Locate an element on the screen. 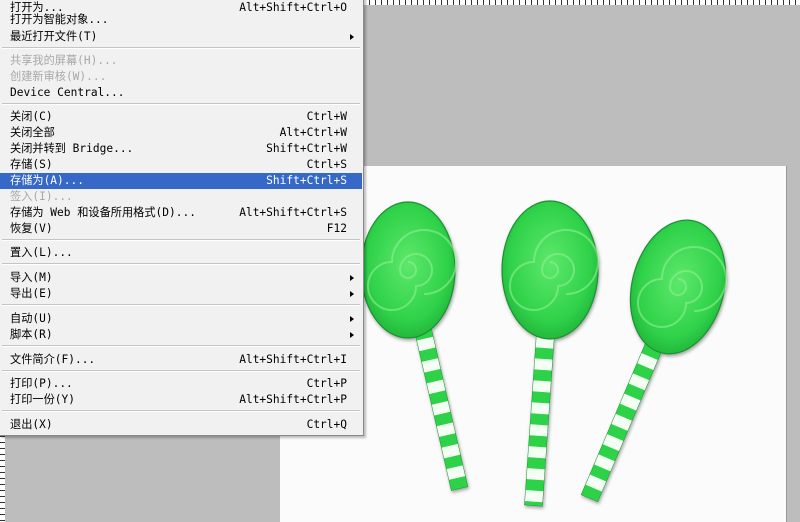 The height and width of the screenshot is (522, 800). menu-item-print: 打印(P)... Ctrl+P is located at coordinates (181, 384).